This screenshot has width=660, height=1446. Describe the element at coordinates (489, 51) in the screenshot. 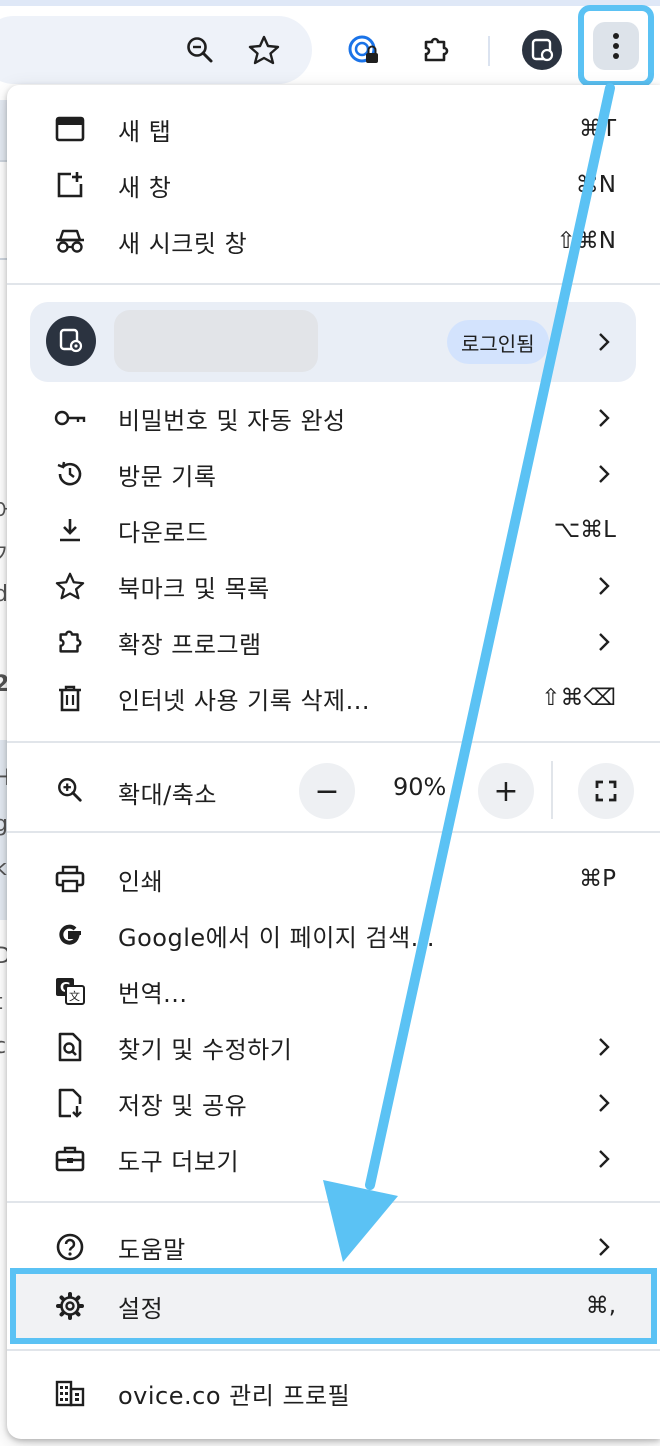

I see `toolbar-separator` at that location.